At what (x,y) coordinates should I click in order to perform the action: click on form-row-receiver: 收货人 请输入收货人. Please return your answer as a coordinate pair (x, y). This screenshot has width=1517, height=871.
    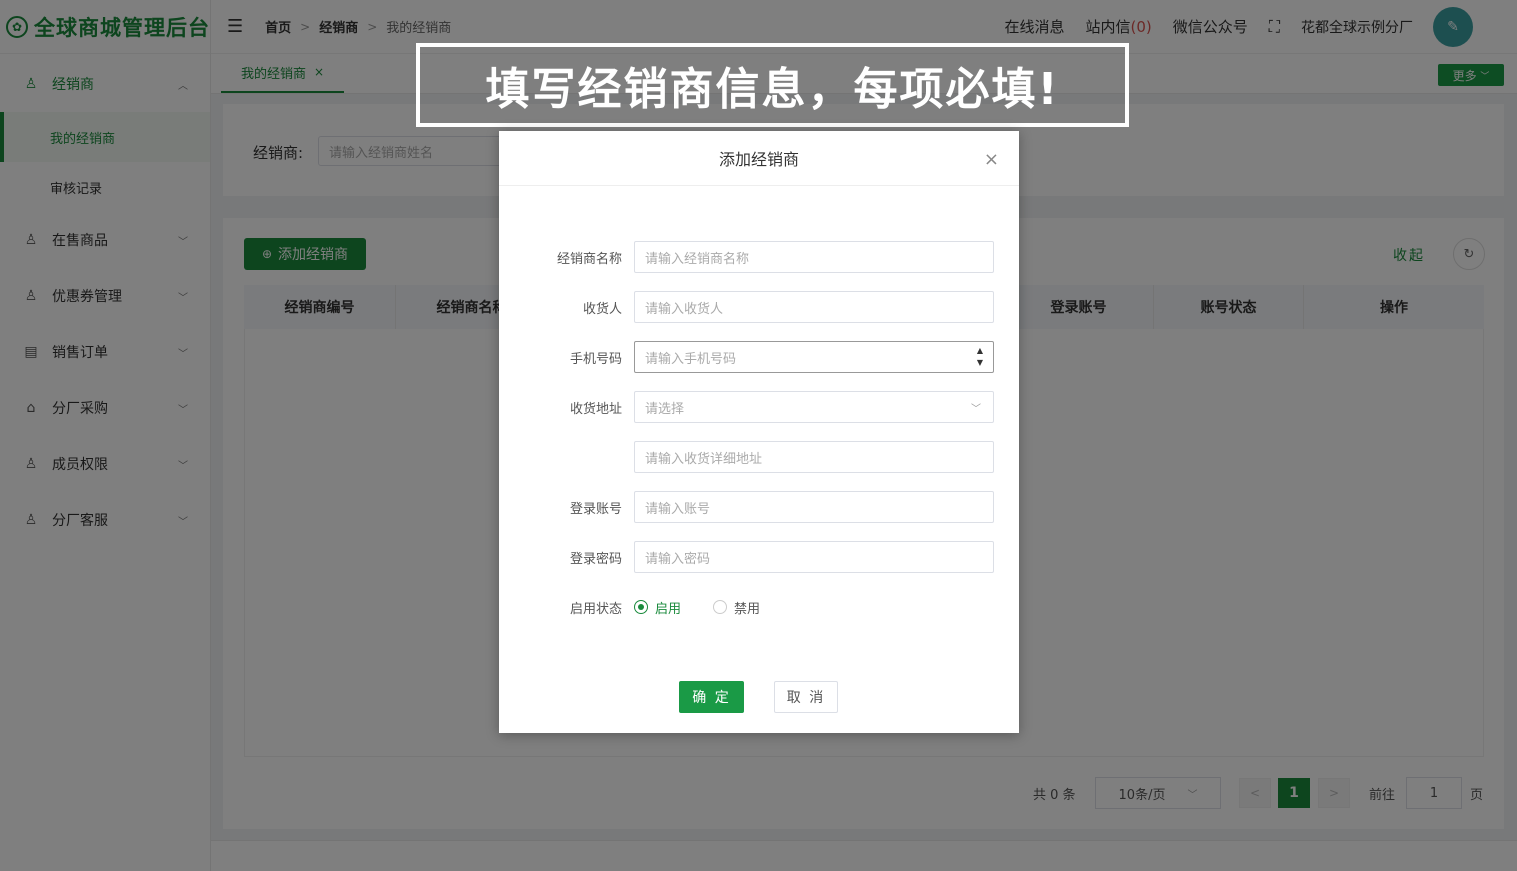
    Looking at the image, I should click on (759, 307).